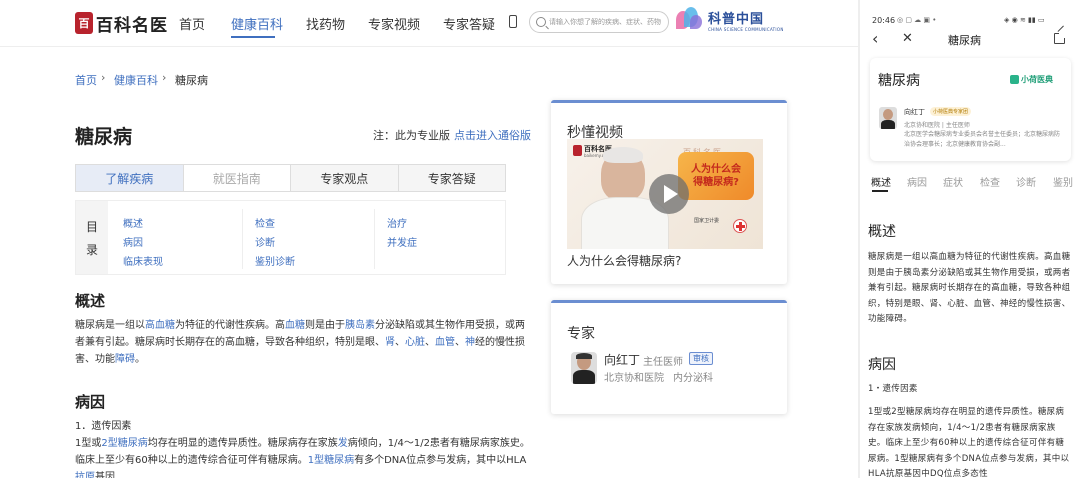 This screenshot has height=478, width=1080. What do you see at coordinates (690, 20) in the screenshot?
I see `kepu-butterfly-icon` at bounding box center [690, 20].